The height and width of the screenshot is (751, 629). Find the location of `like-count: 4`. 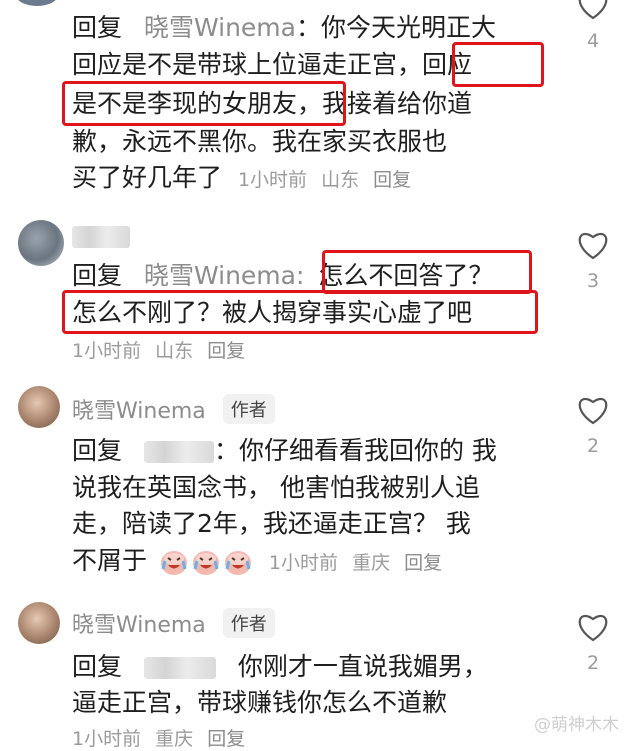

like-count: 4 is located at coordinates (593, 41).